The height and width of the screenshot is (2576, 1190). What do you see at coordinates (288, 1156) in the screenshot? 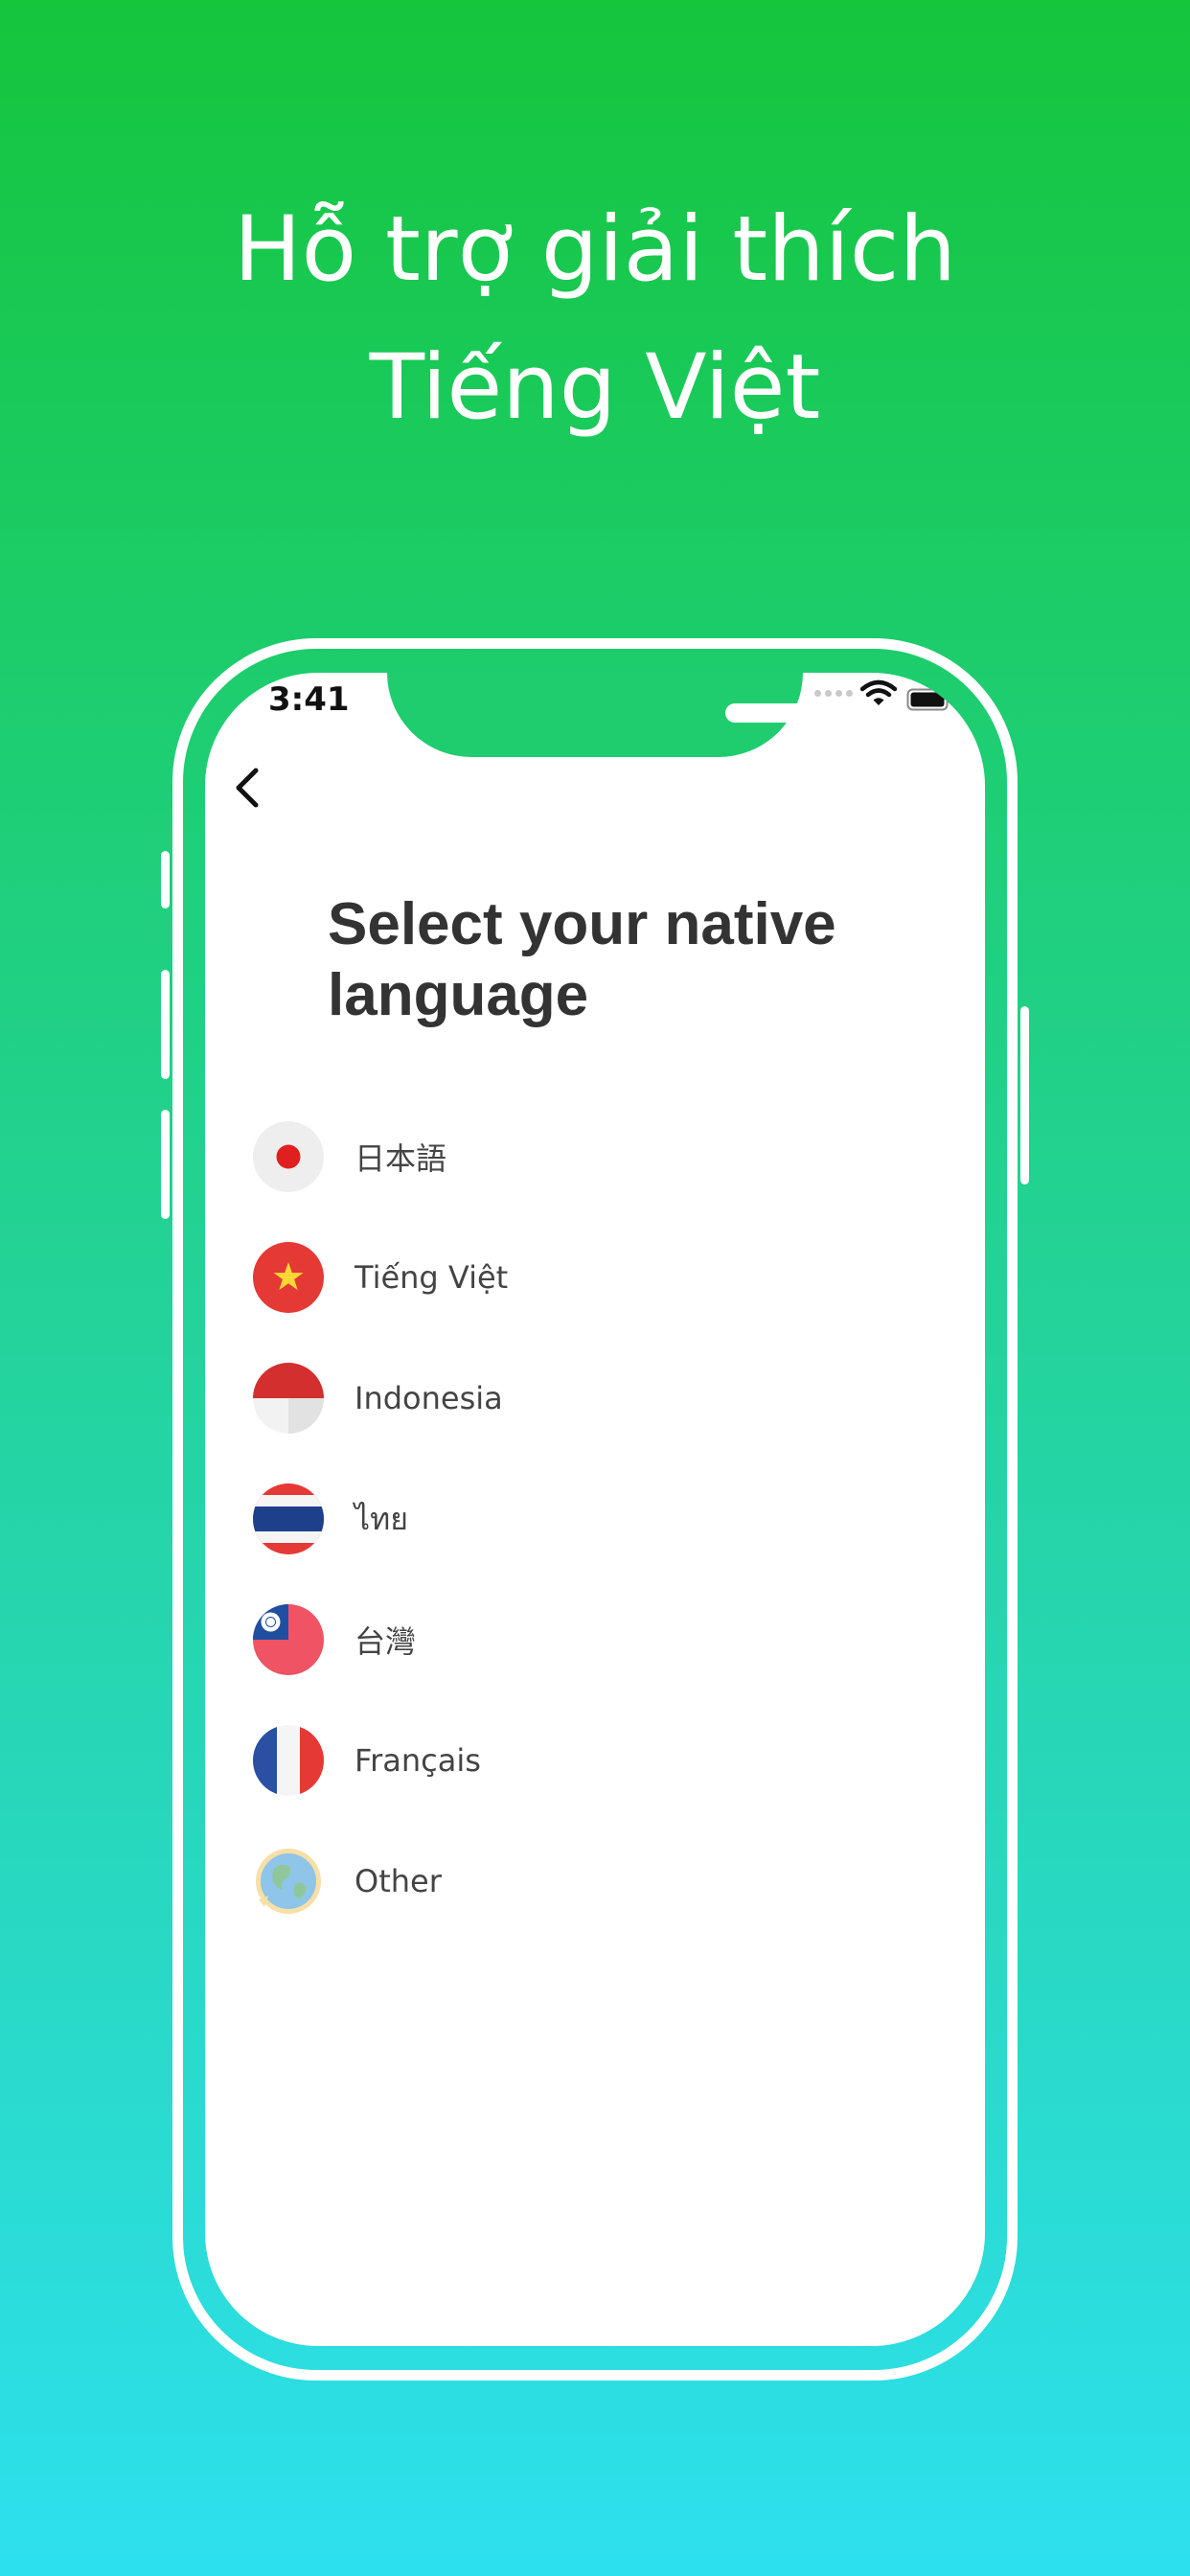
I see `japan-flag-icon` at bounding box center [288, 1156].